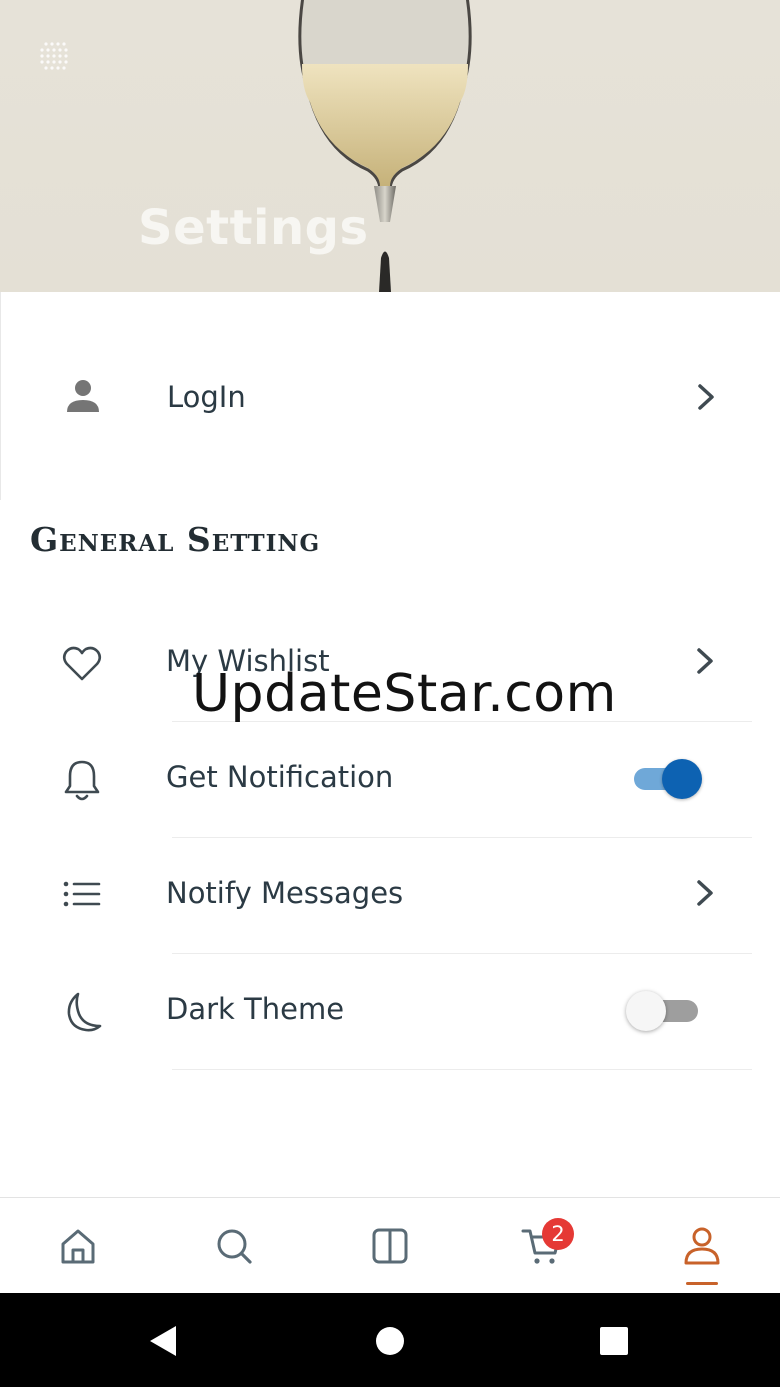 The image size is (780, 1387). What do you see at coordinates (614, 1341) in the screenshot?
I see `recents-icon` at bounding box center [614, 1341].